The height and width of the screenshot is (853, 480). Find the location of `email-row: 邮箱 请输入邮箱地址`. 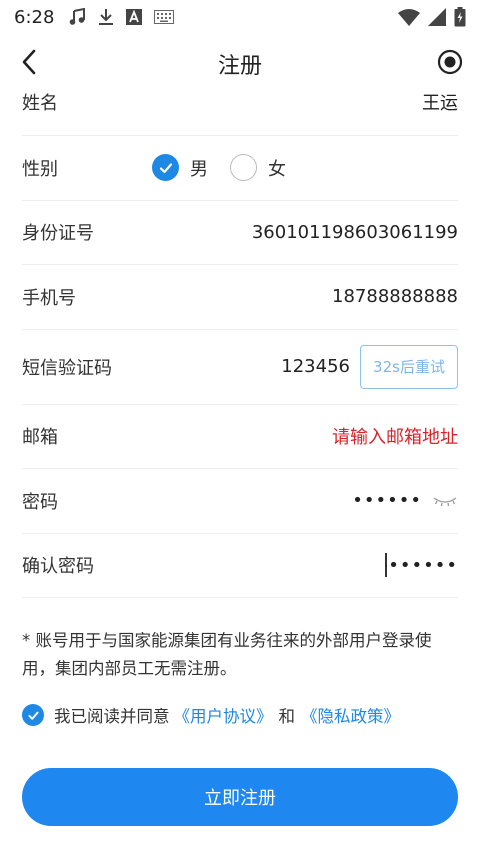

email-row: 邮箱 请输入邮箱地址 is located at coordinates (240, 437).